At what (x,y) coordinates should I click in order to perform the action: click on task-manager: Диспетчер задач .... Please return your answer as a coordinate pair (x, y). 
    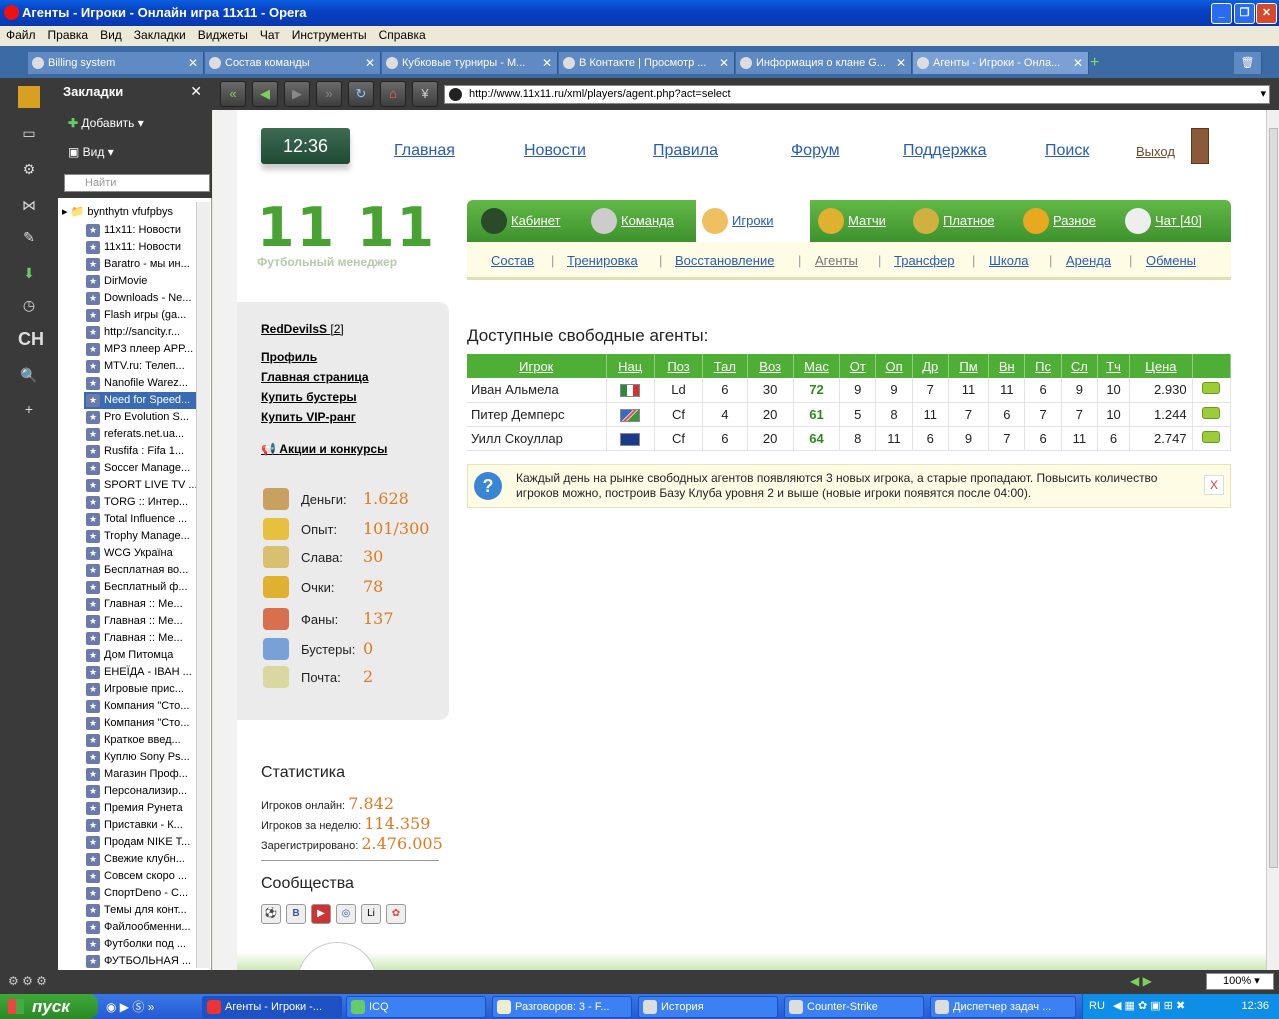
    Looking at the image, I should click on (1003, 1007).